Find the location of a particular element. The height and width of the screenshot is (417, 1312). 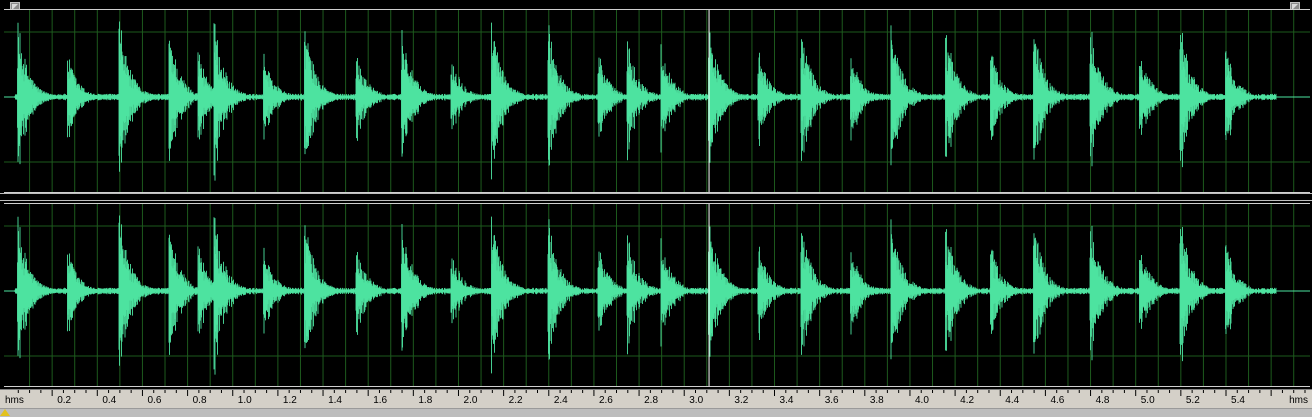

ruler-tick-label: 4.8 is located at coordinates (1102, 400).